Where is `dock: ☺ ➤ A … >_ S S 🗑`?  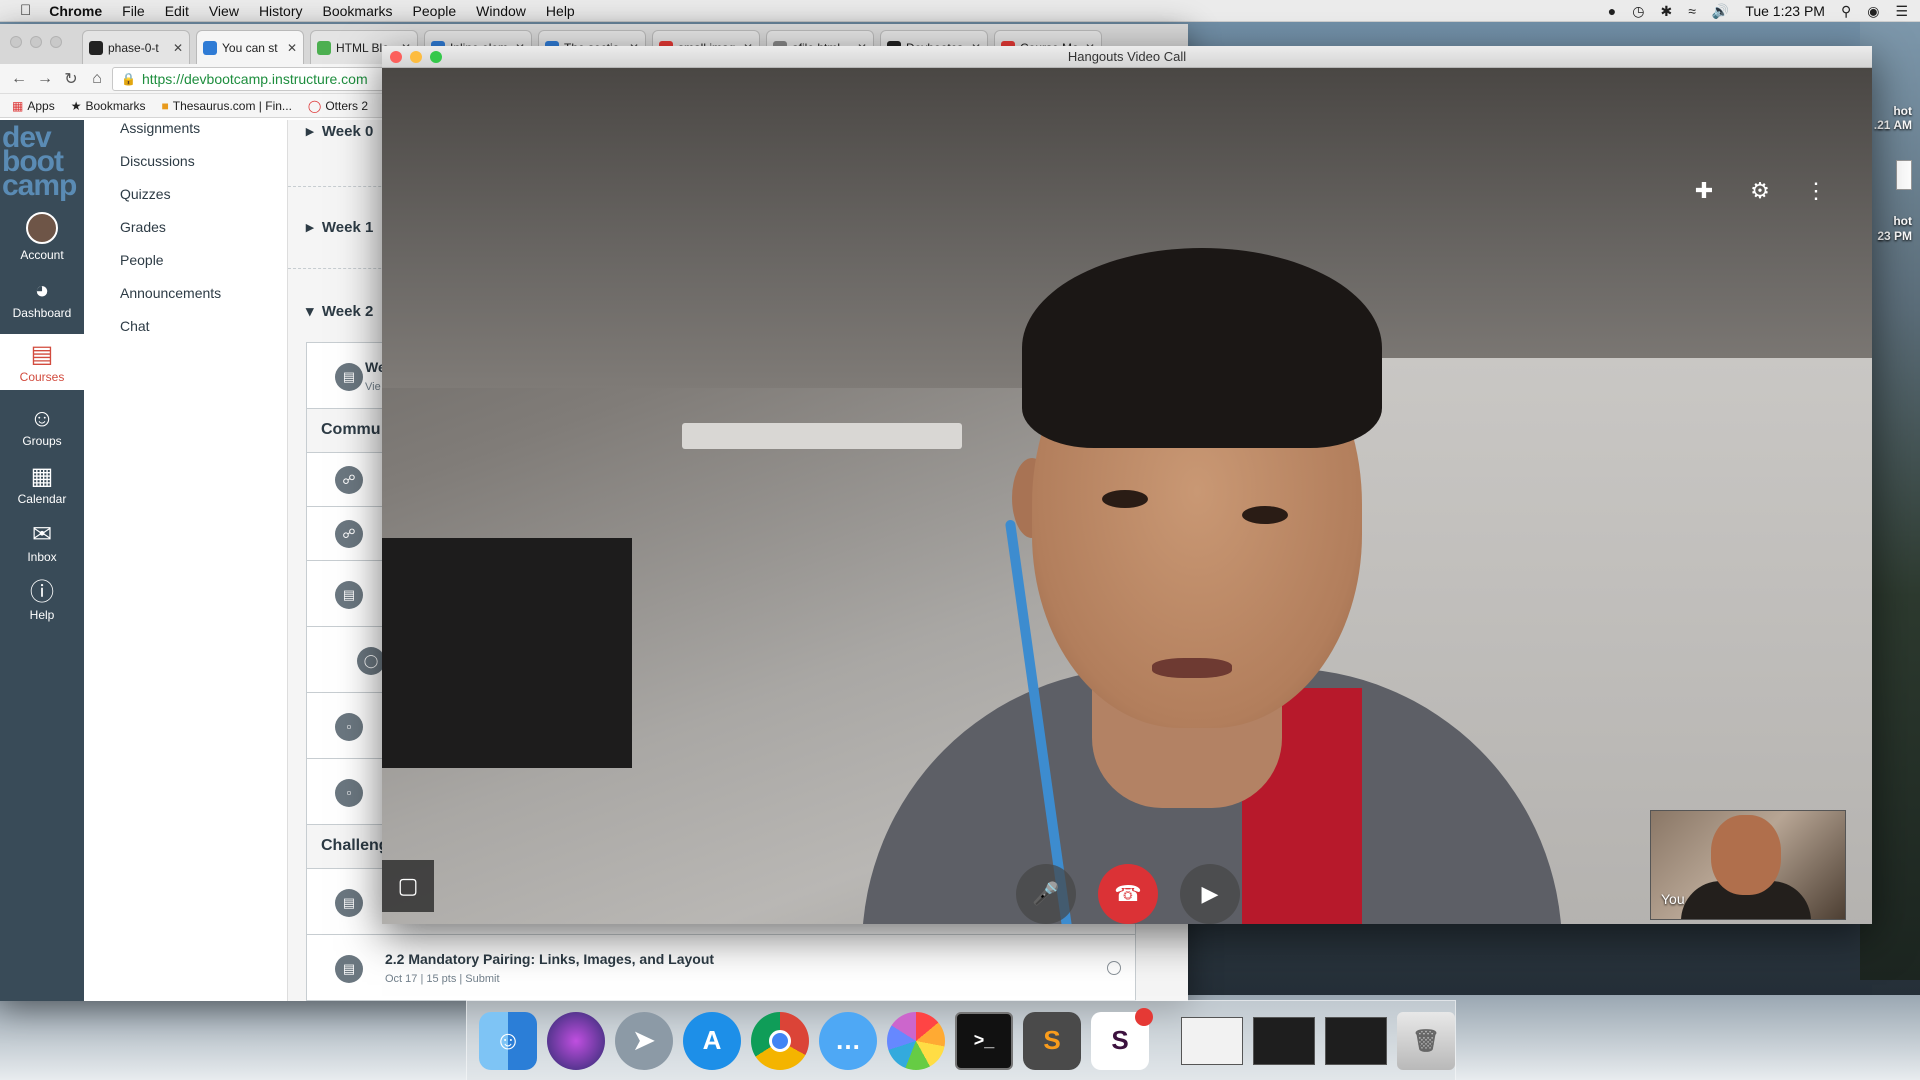
dock: ☺ ➤ A … >_ S S 🗑 is located at coordinates (961, 1040).